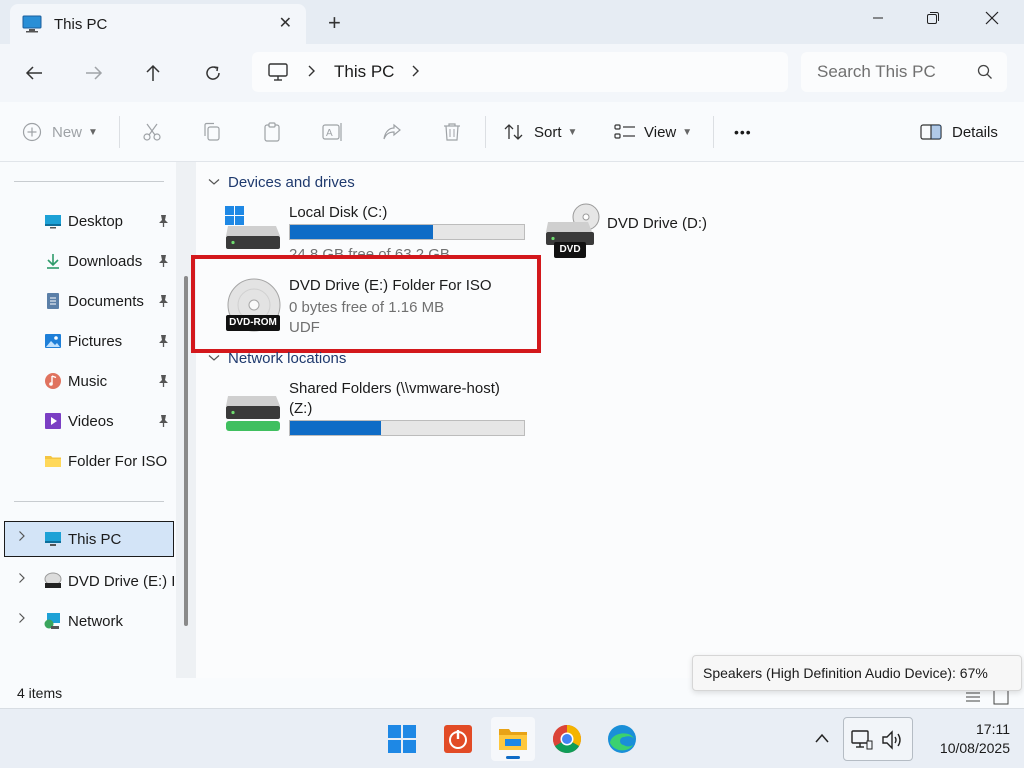 This screenshot has width=1024, height=768. What do you see at coordinates (88, 341) in the screenshot?
I see `sidebar-item-pictures: Pictures` at bounding box center [88, 341].